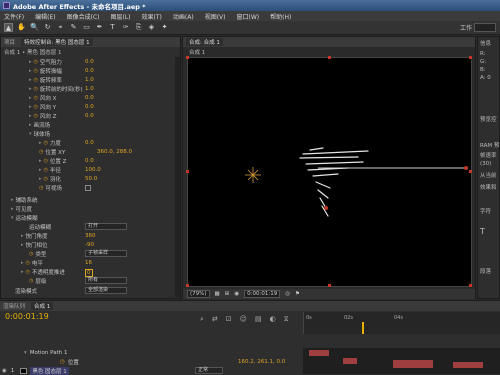 The height and width of the screenshot is (375, 500). I want to click on tab-composition: 合成: 合成 1, so click(204, 42).